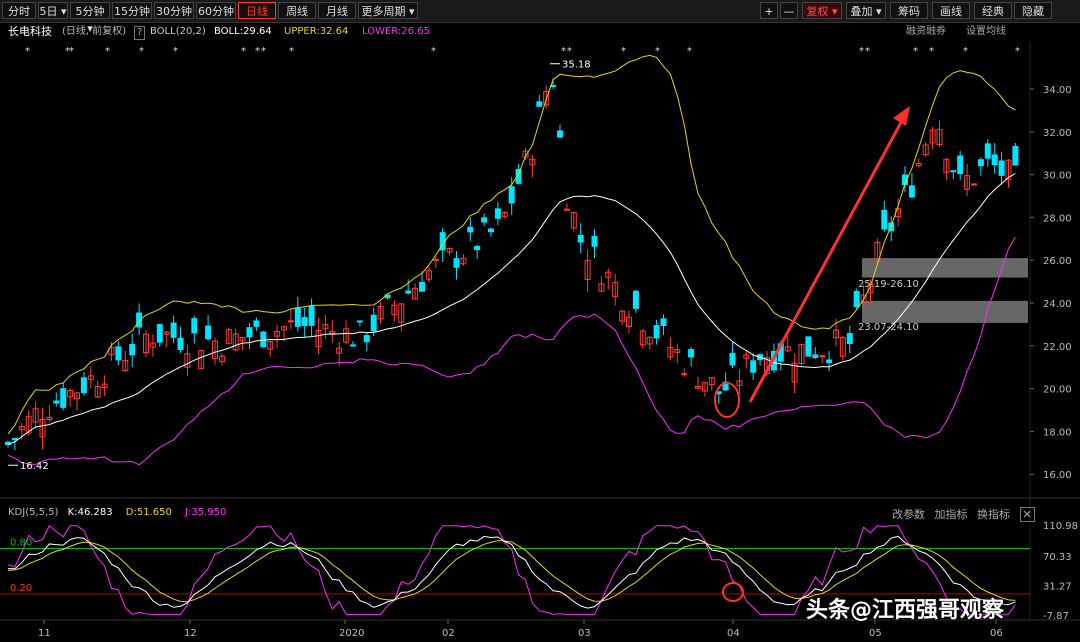 The width and height of the screenshot is (1080, 642). I want to click on price-axis-label: 18.00, so click(1057, 432).